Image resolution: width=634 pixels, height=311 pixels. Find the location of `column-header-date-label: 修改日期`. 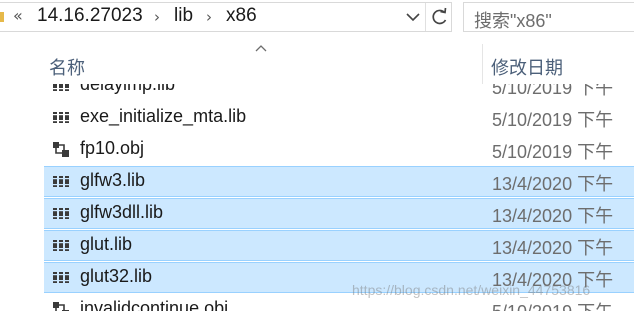

column-header-date-label: 修改日期 is located at coordinates (527, 68).